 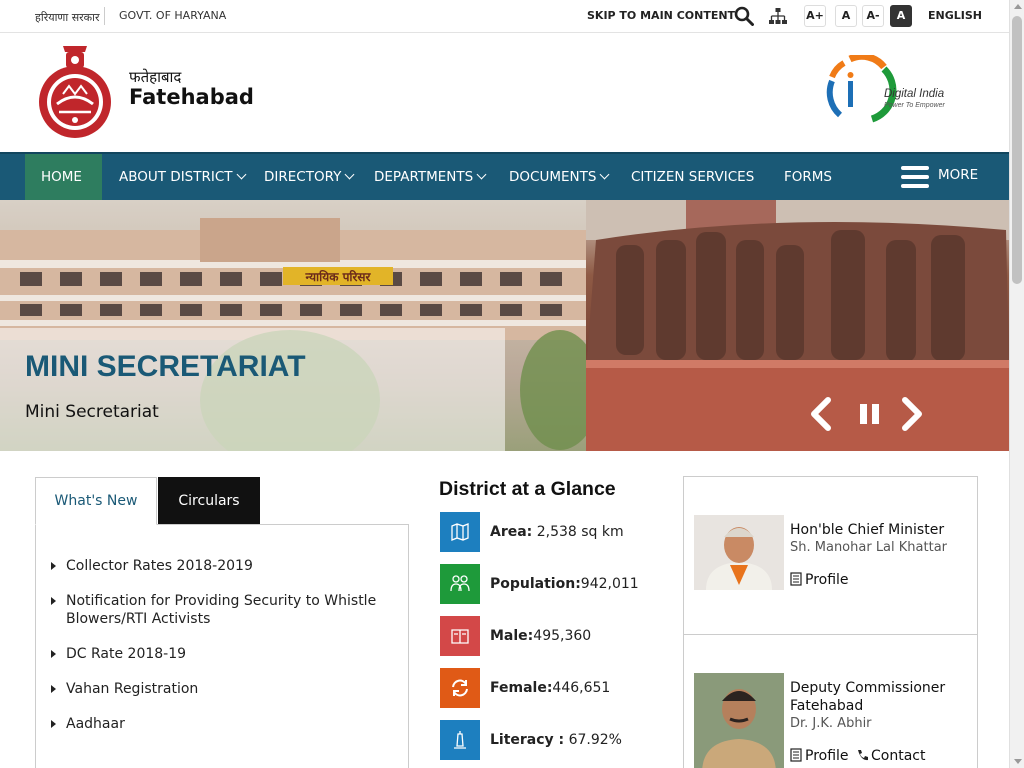 I want to click on nav-directory-label: DIRECTORY, so click(x=303, y=177).